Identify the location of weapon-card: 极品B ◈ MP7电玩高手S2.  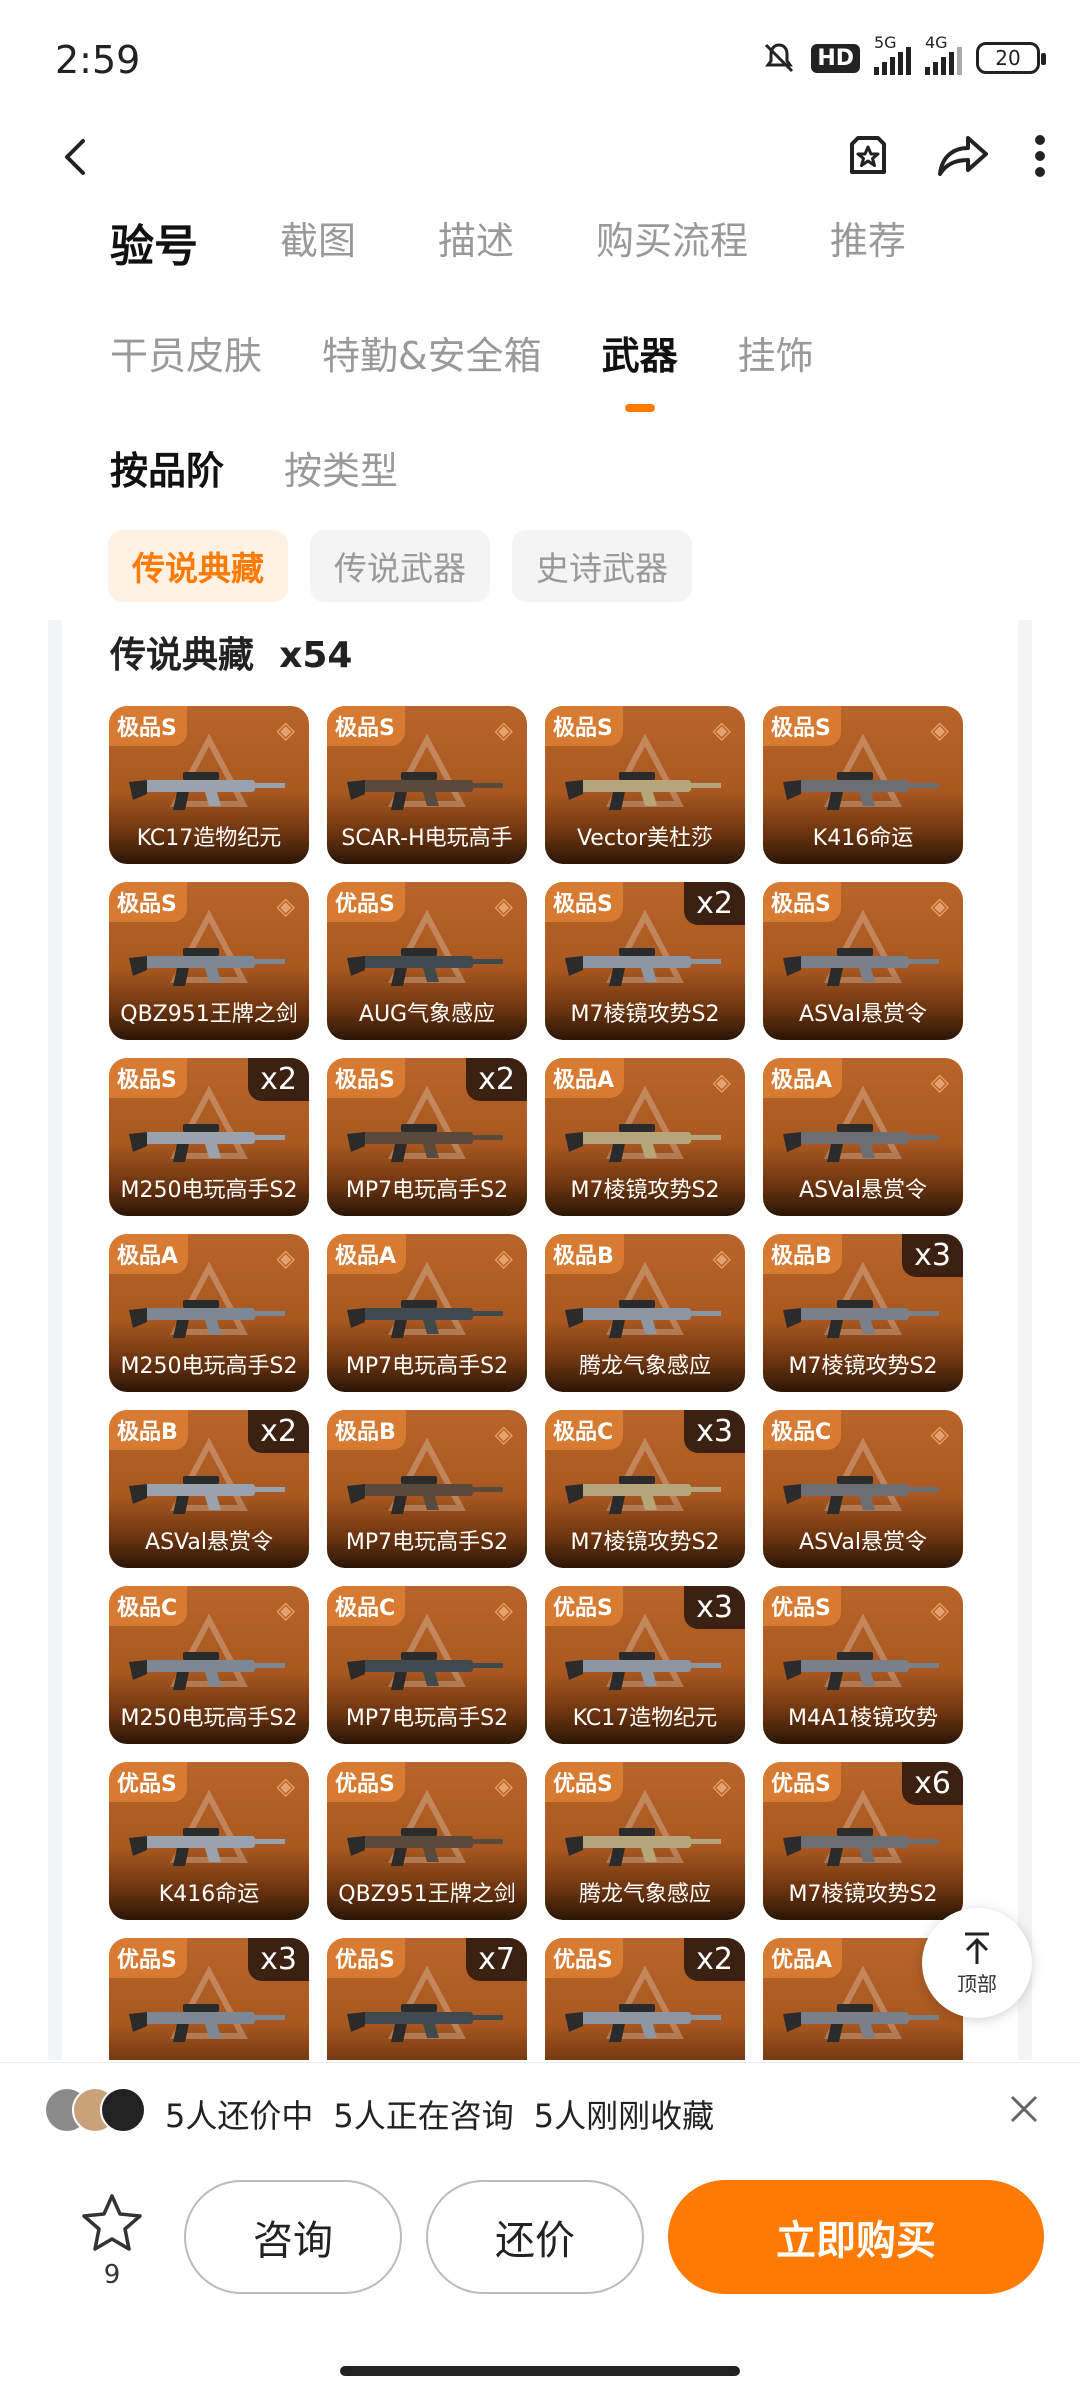
(427, 1489).